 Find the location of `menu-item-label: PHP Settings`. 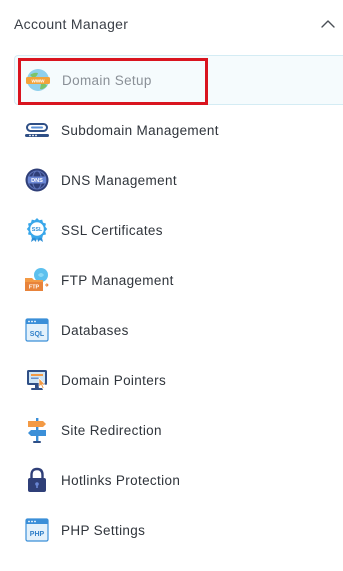

menu-item-label: PHP Settings is located at coordinates (103, 530).